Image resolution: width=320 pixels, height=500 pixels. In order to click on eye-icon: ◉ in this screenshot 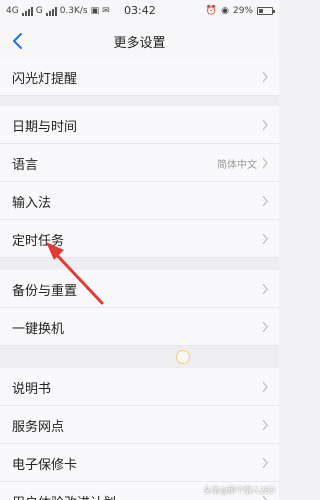, I will do `click(225, 11)`.